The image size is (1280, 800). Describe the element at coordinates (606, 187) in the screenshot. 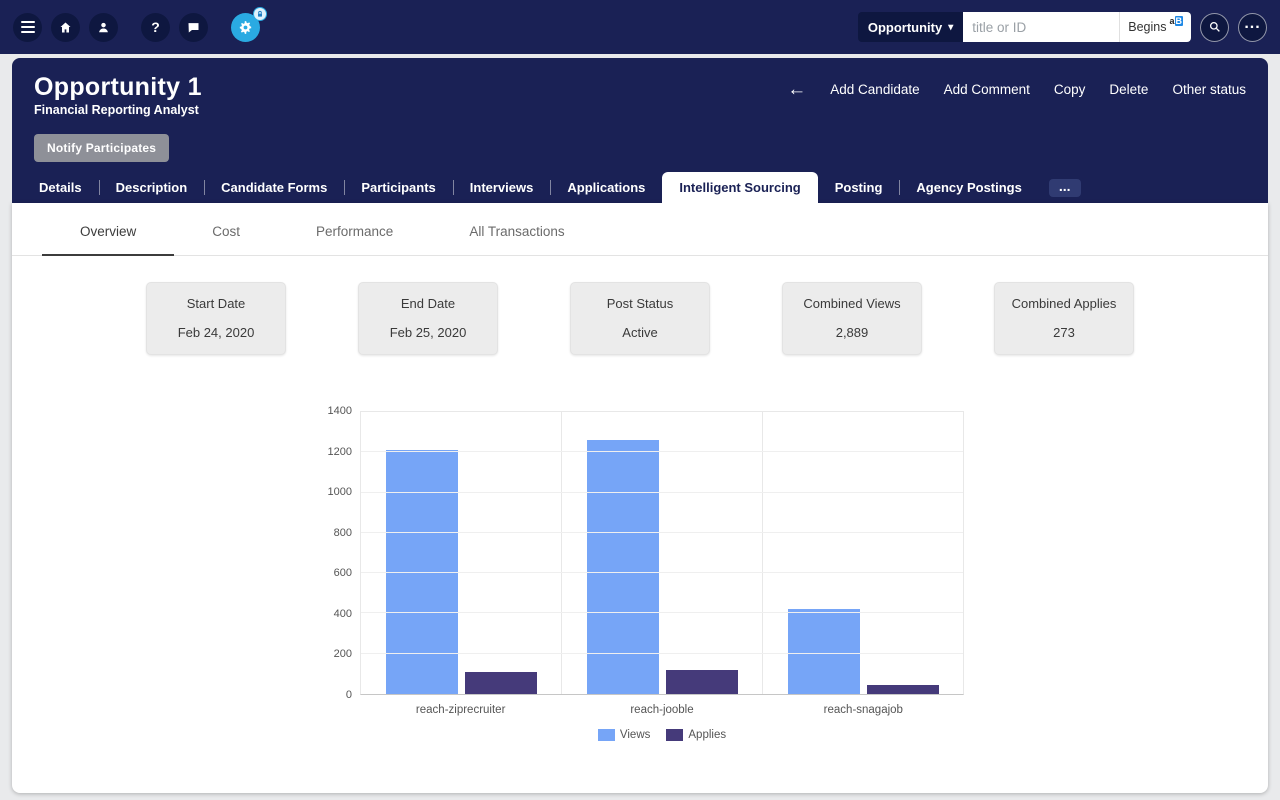

I see `tab-applications: Applications` at that location.